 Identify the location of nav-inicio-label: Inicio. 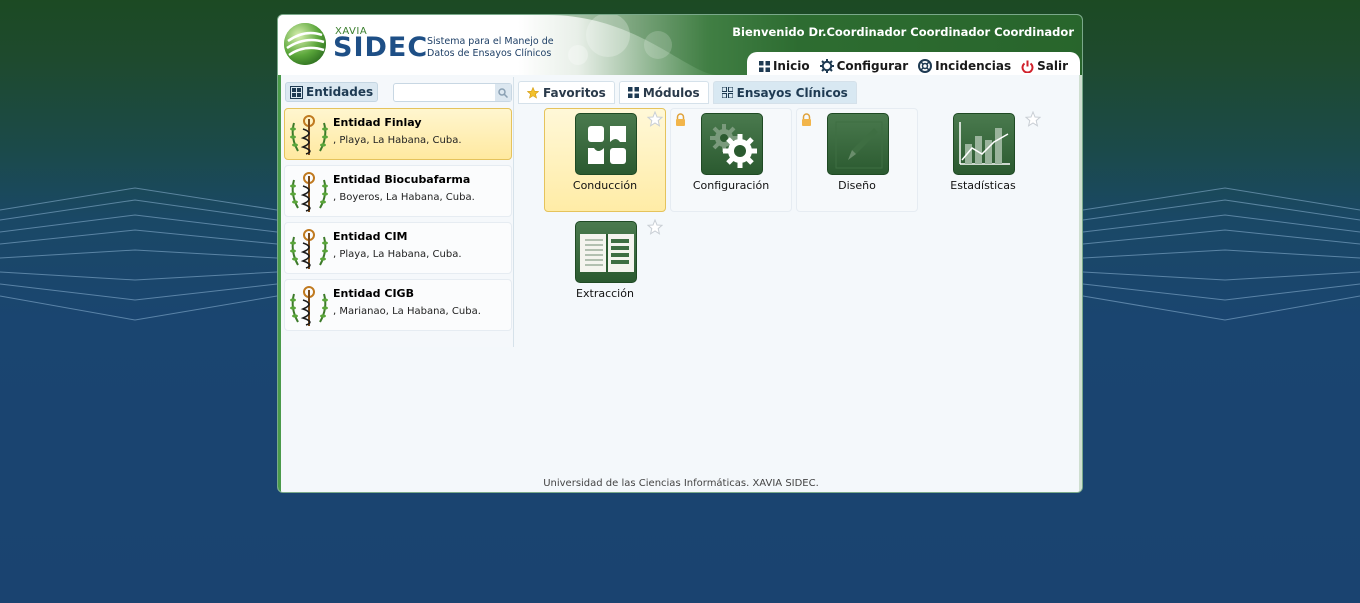
(791, 66).